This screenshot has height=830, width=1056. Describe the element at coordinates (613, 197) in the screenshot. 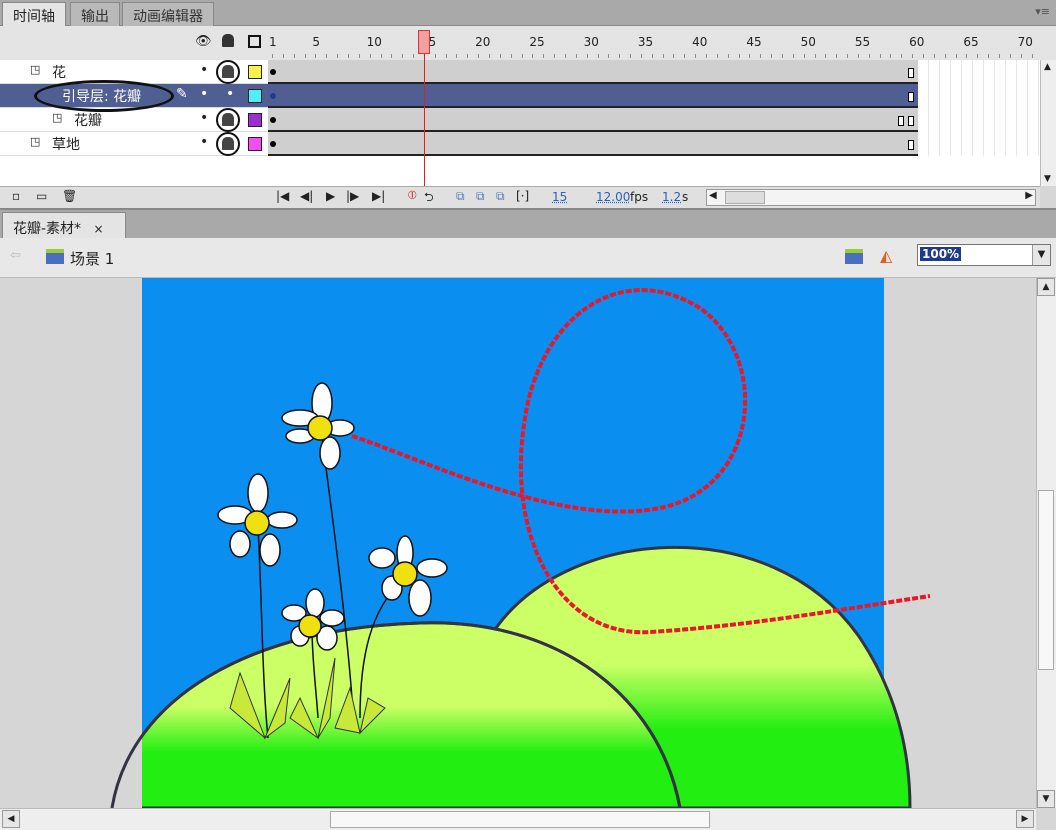

I see `frame-rate: 12.00` at that location.